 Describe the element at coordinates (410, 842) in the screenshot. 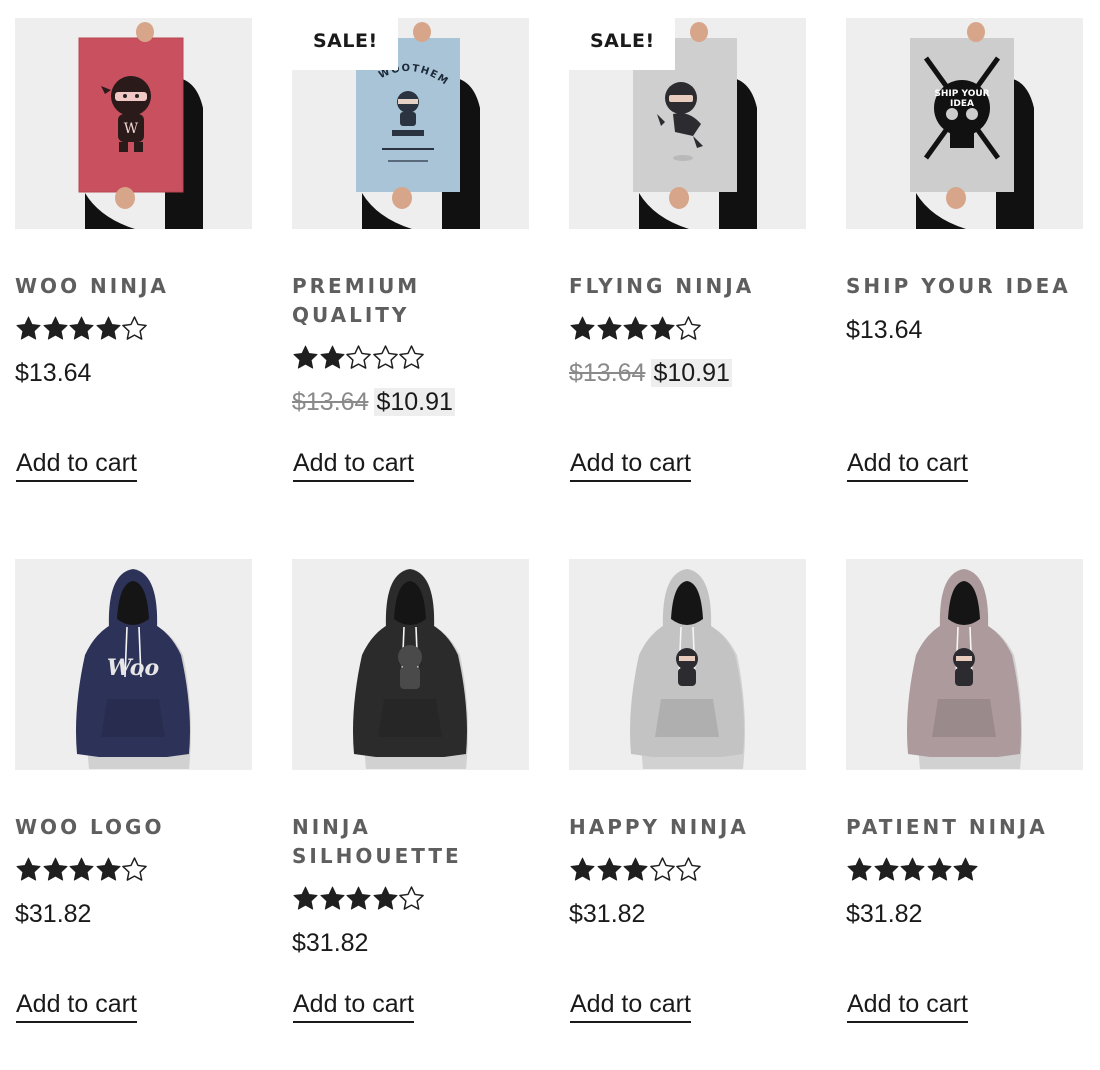

I see `product-title: Ninja Silhouette` at that location.